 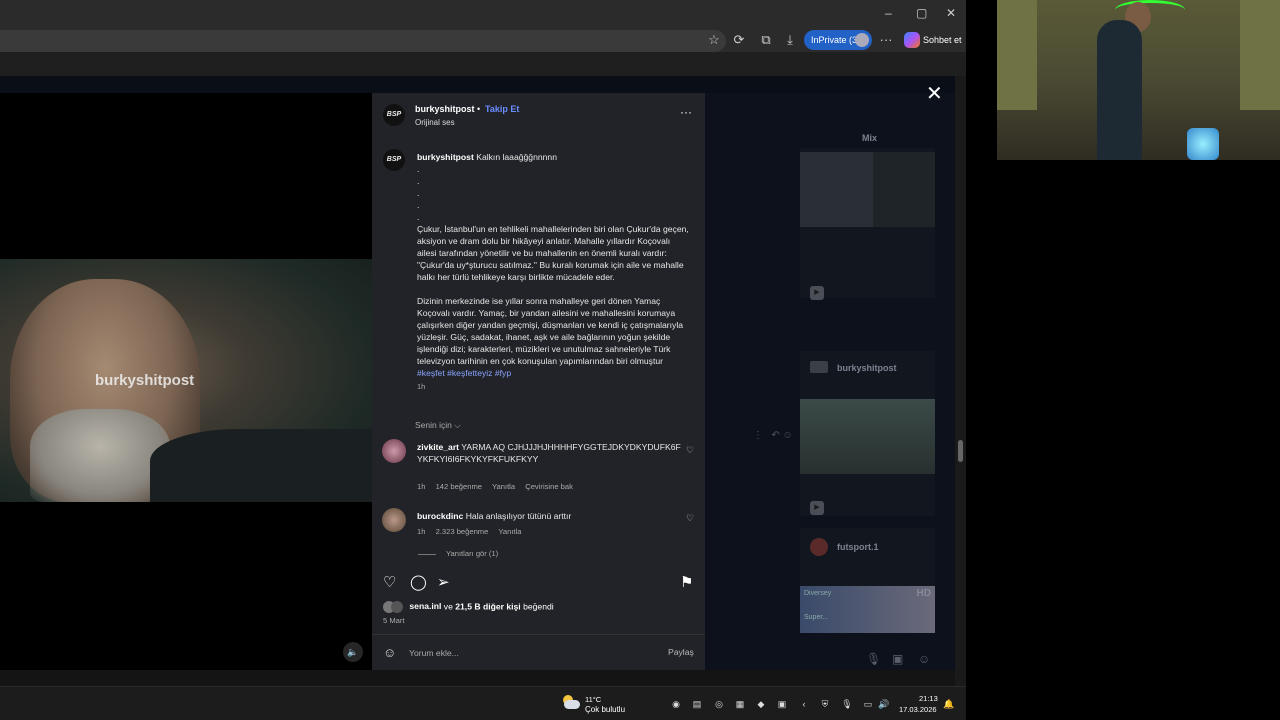 What do you see at coordinates (868, 704) in the screenshot?
I see `monitor-icon: ▭` at bounding box center [868, 704].